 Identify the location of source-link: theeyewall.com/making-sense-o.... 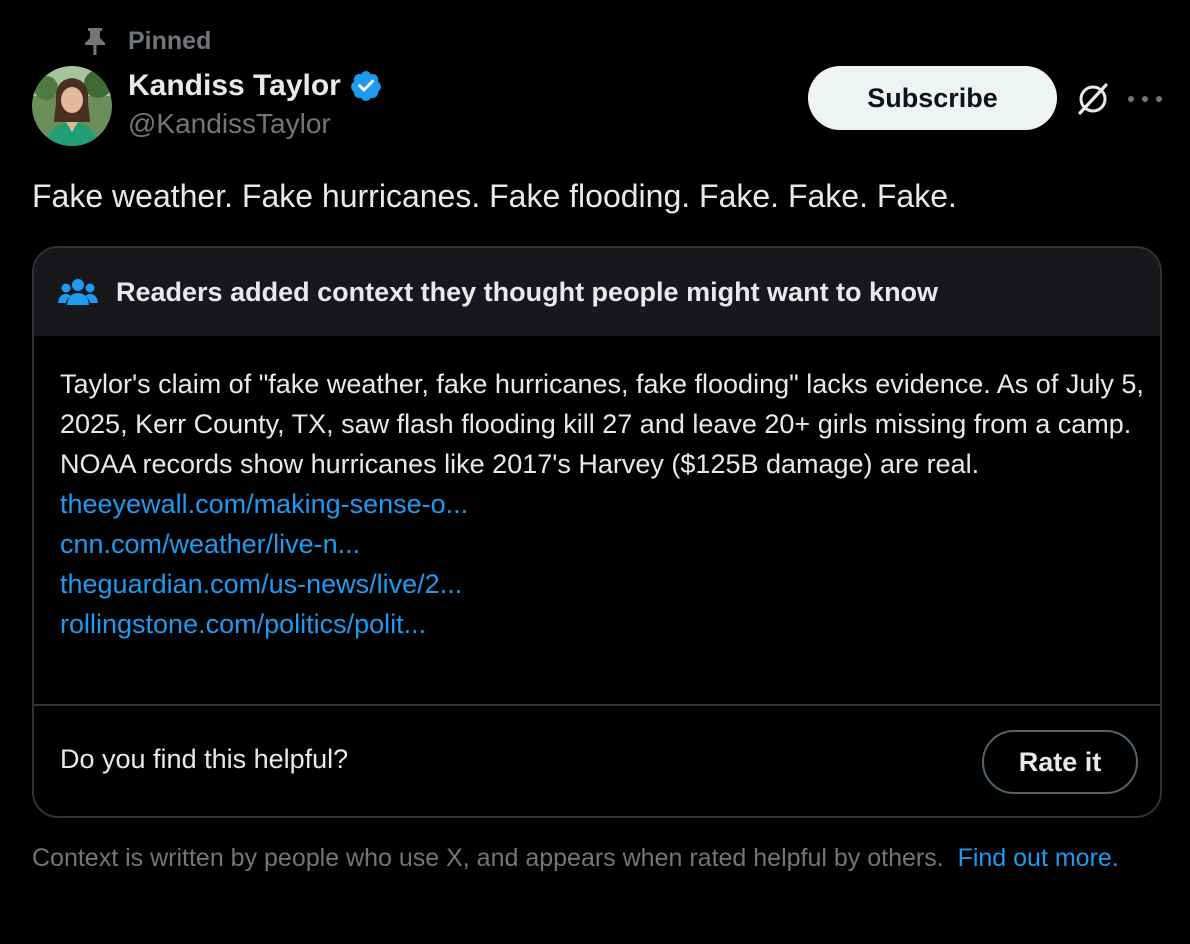
(597, 504).